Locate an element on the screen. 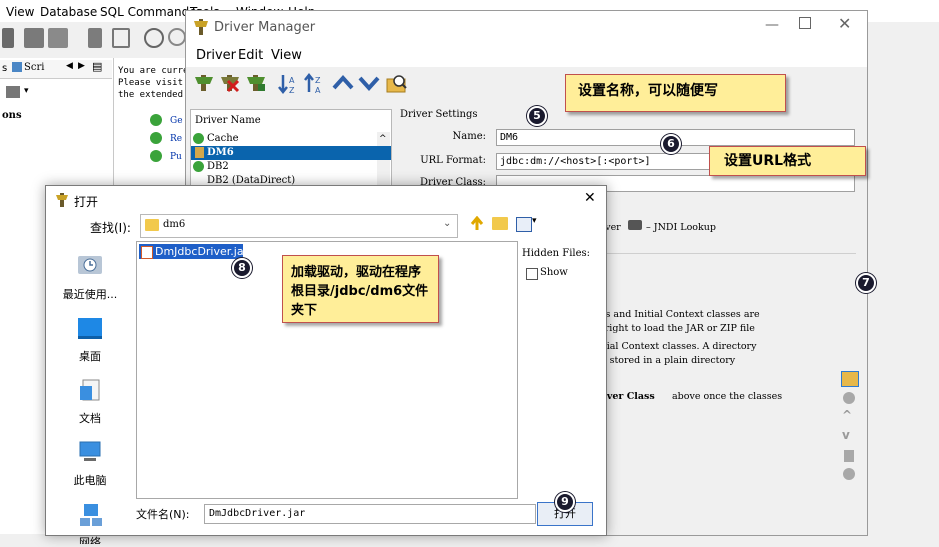 The width and height of the screenshot is (939, 547). svg-text: A is located at coordinates (292, 80).